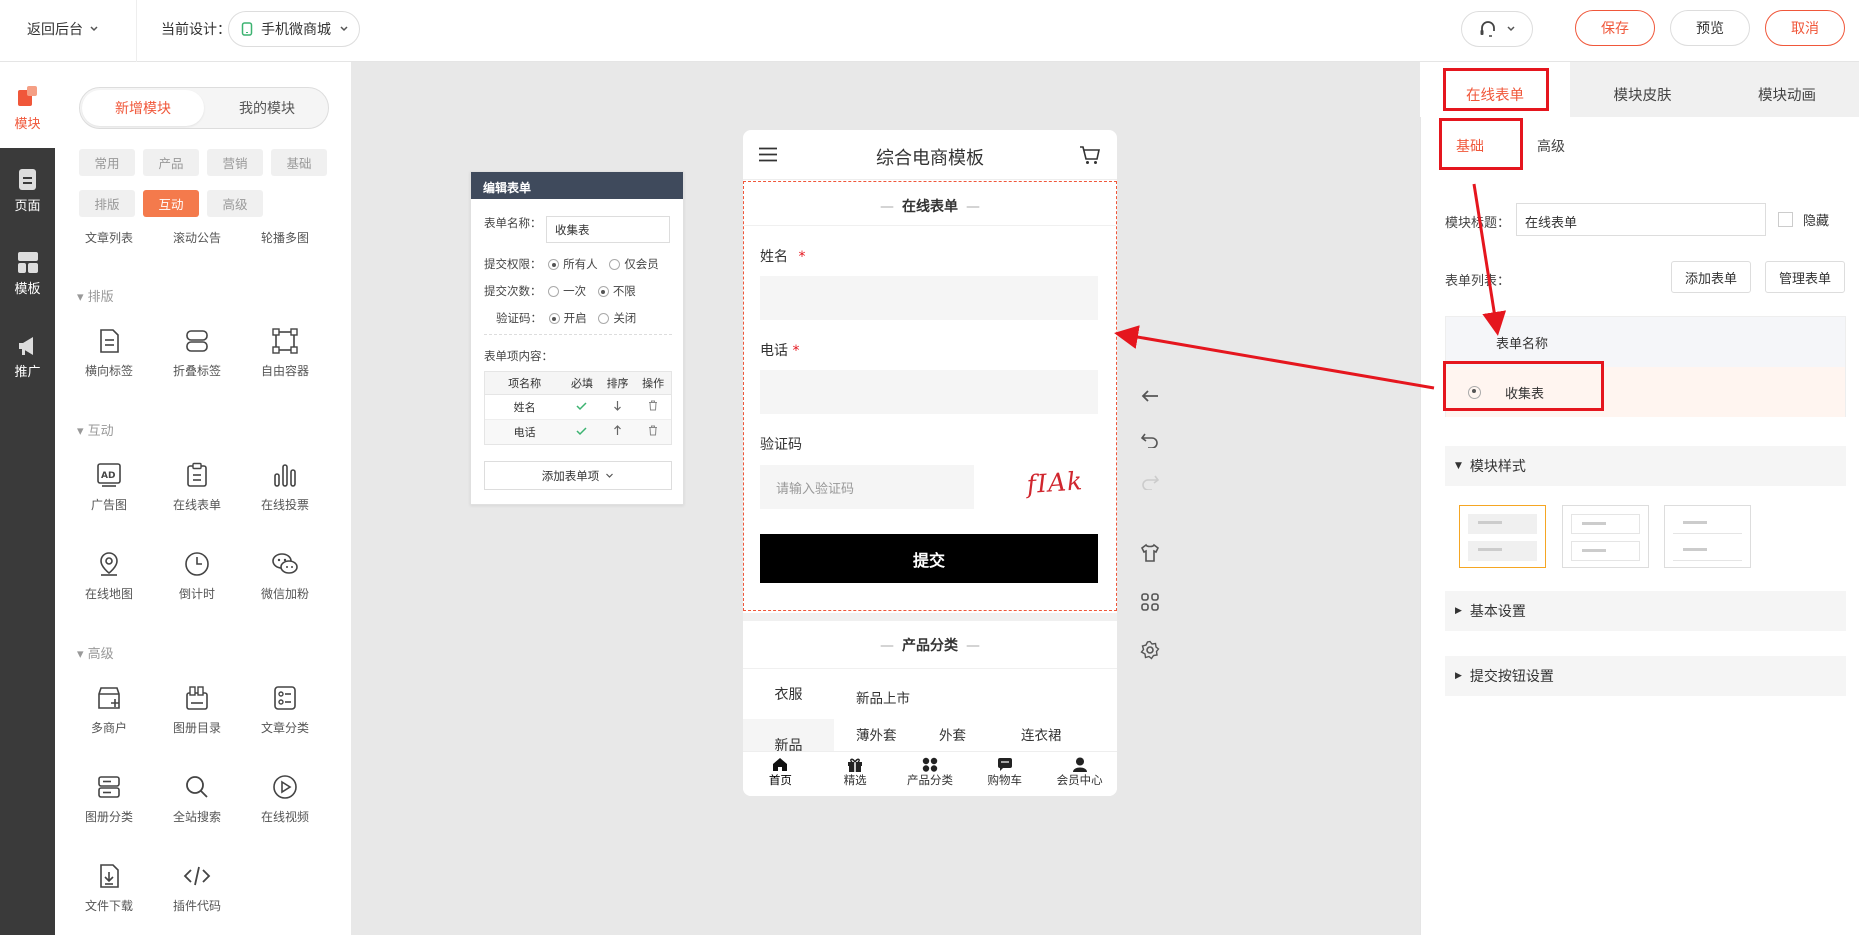 Image resolution: width=1859 pixels, height=935 pixels. What do you see at coordinates (1642, 94) in the screenshot?
I see `tab-module-skin: 模块皮肤` at bounding box center [1642, 94].